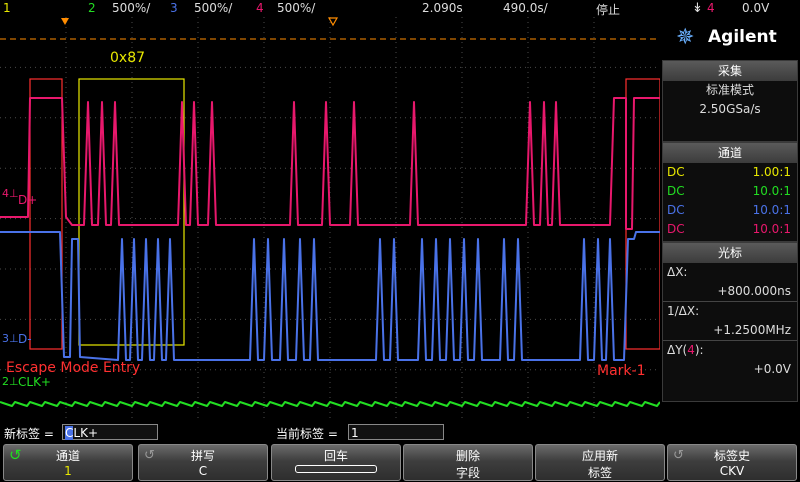  Describe the element at coordinates (336, 471) in the screenshot. I see `right-arrow-icon` at that location.